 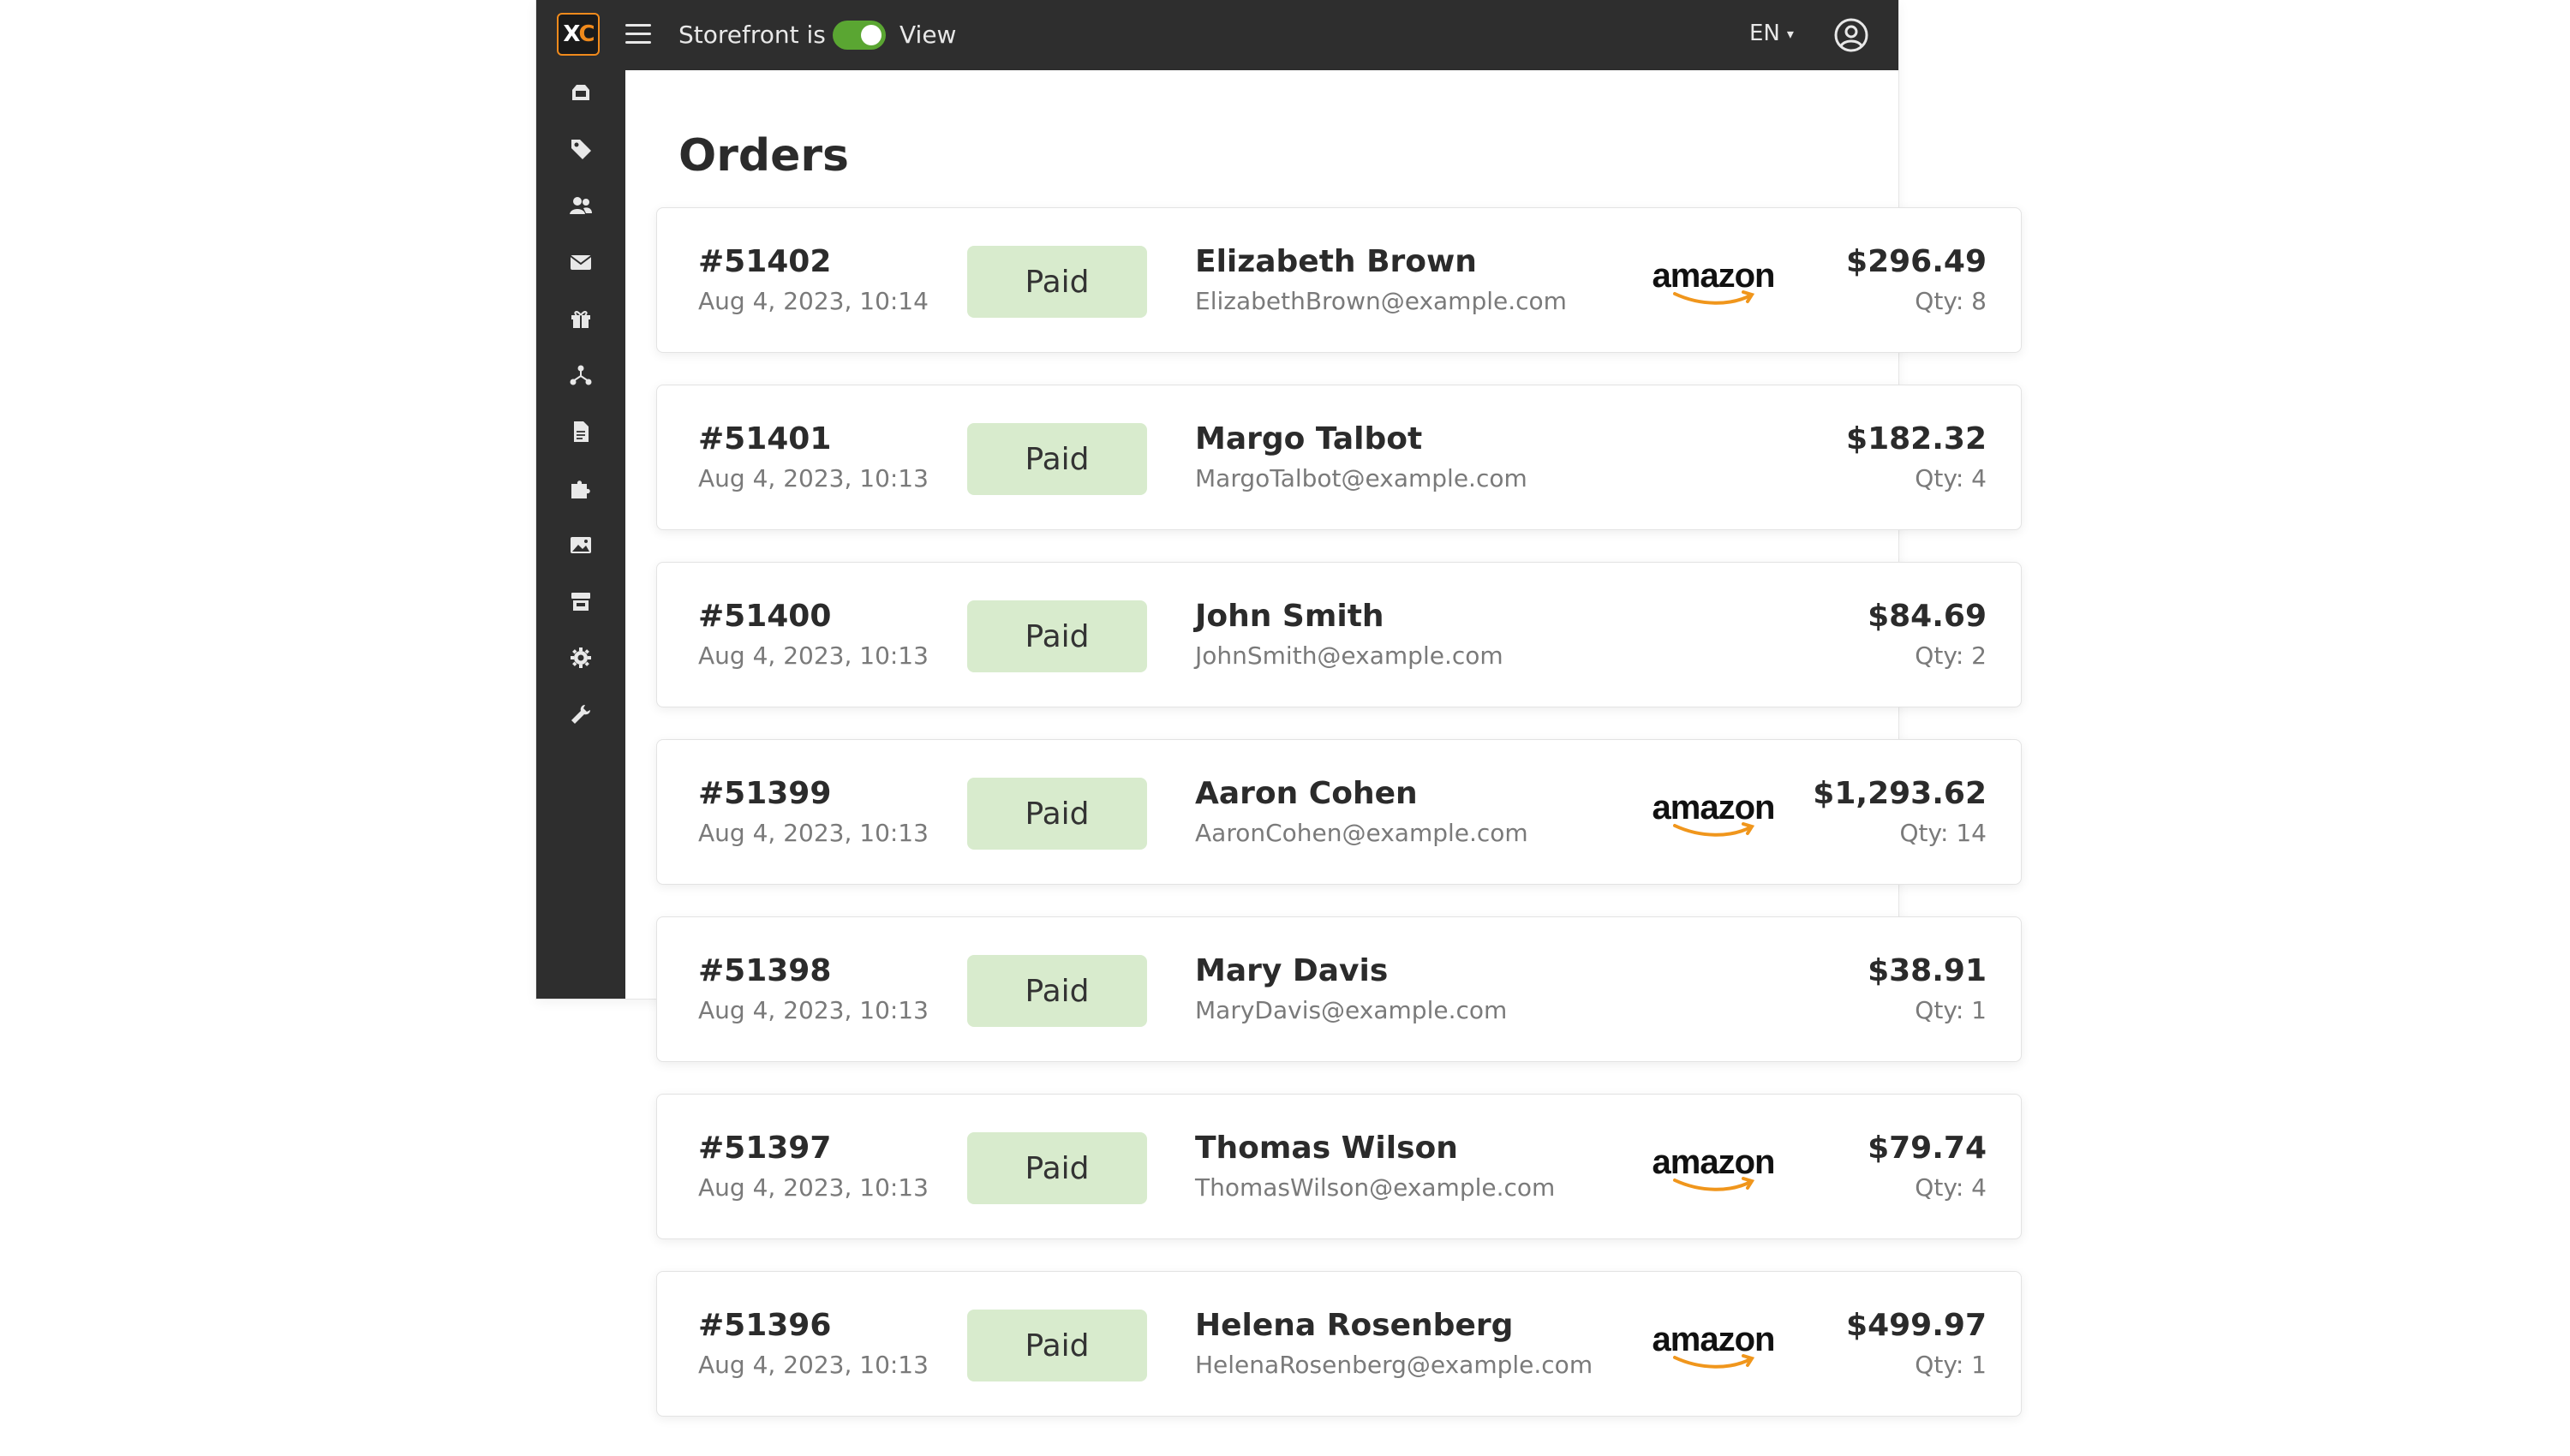 What do you see at coordinates (1354, 1325) in the screenshot?
I see `customer-name: Helena Rosenberg` at bounding box center [1354, 1325].